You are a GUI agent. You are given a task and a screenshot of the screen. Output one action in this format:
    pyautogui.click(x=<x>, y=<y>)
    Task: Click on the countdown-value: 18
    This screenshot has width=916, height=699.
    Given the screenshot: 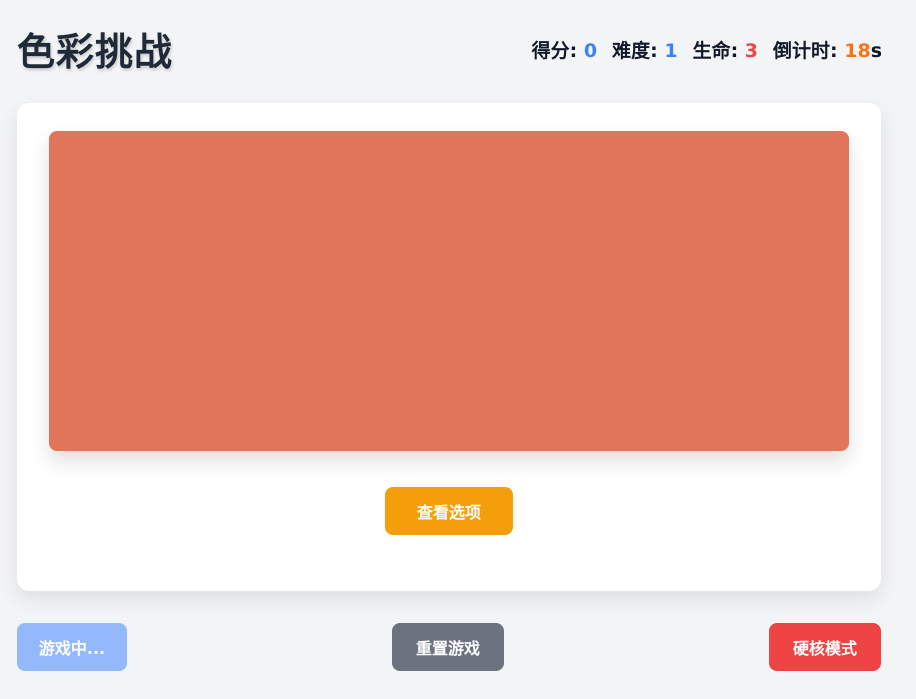 What is the action you would take?
    pyautogui.click(x=857, y=51)
    